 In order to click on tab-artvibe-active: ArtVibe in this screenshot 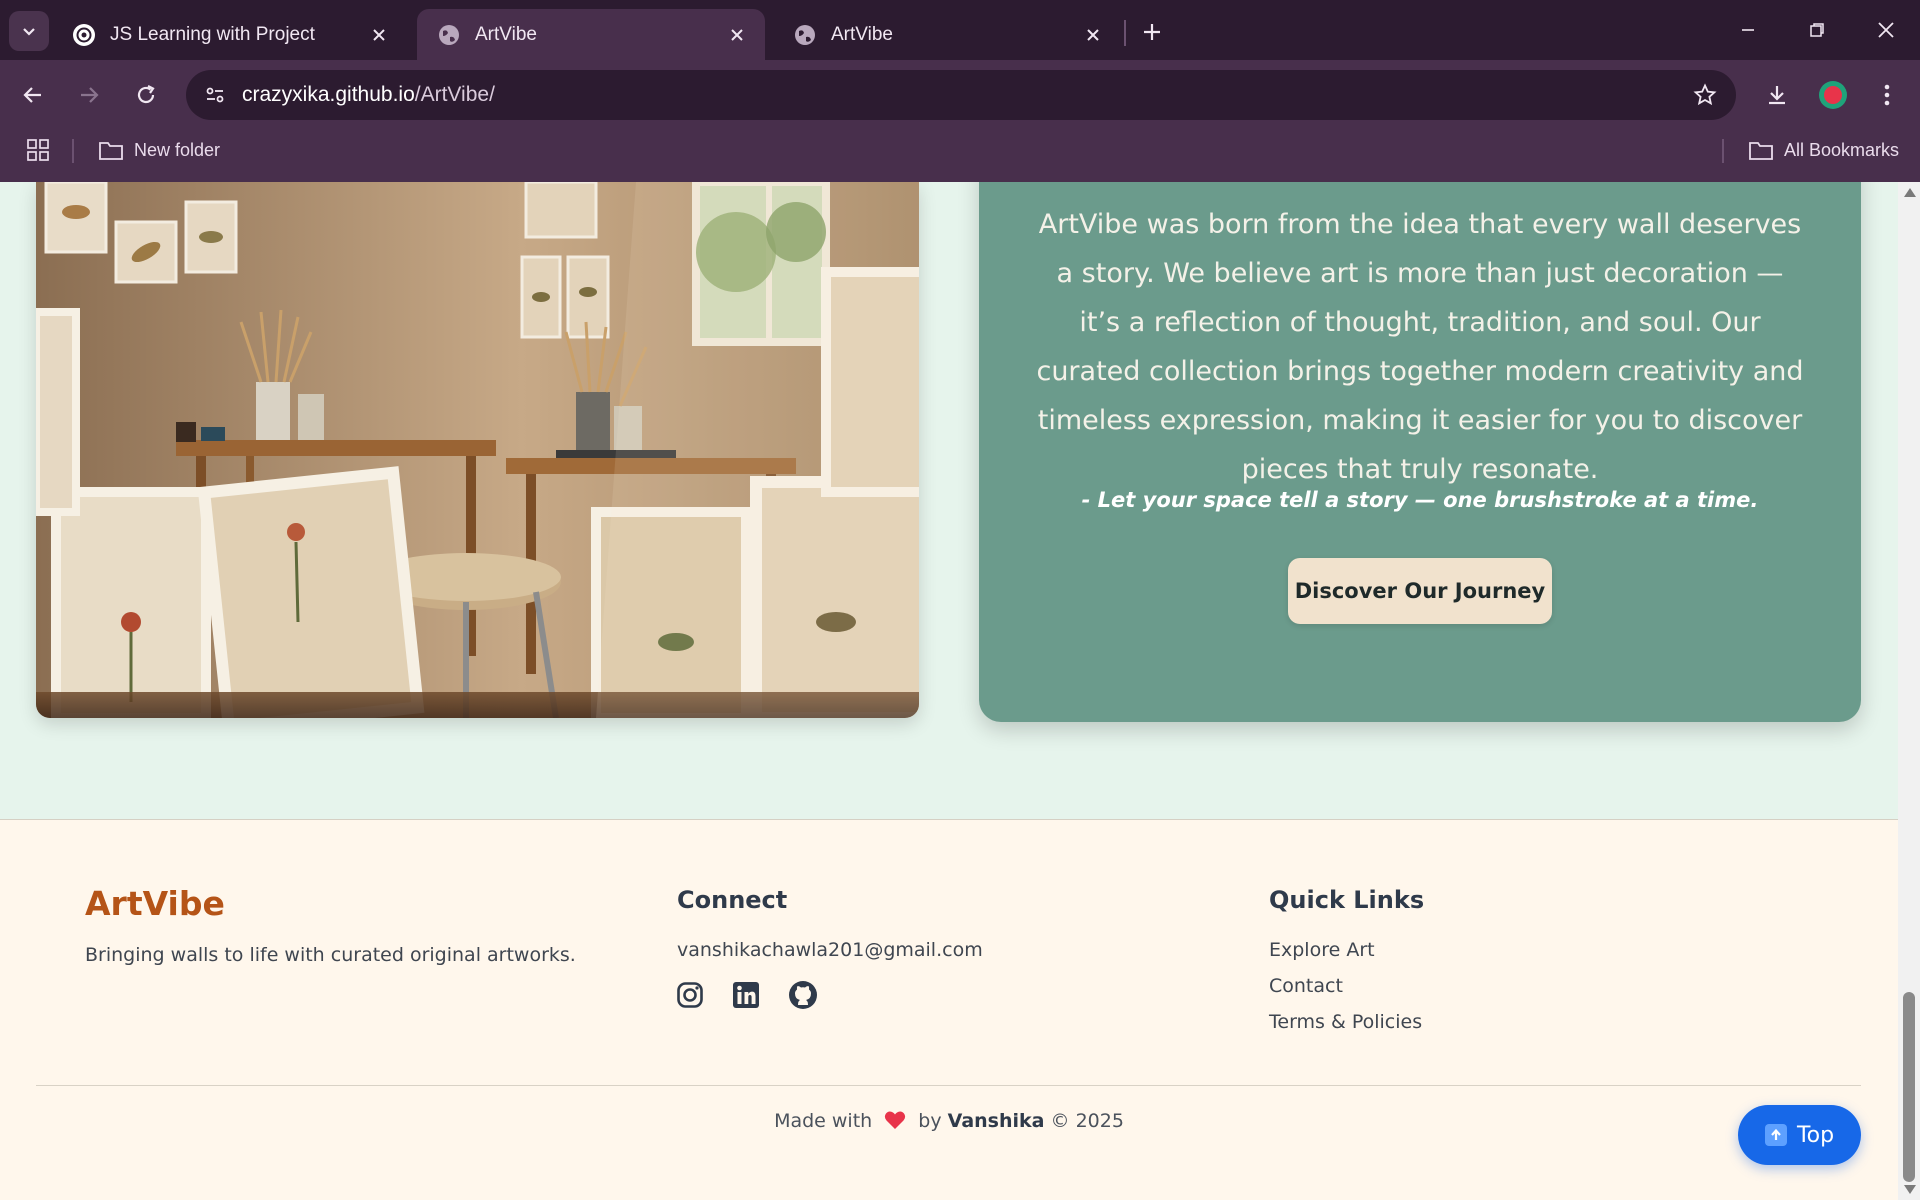, I will do `click(591, 34)`.